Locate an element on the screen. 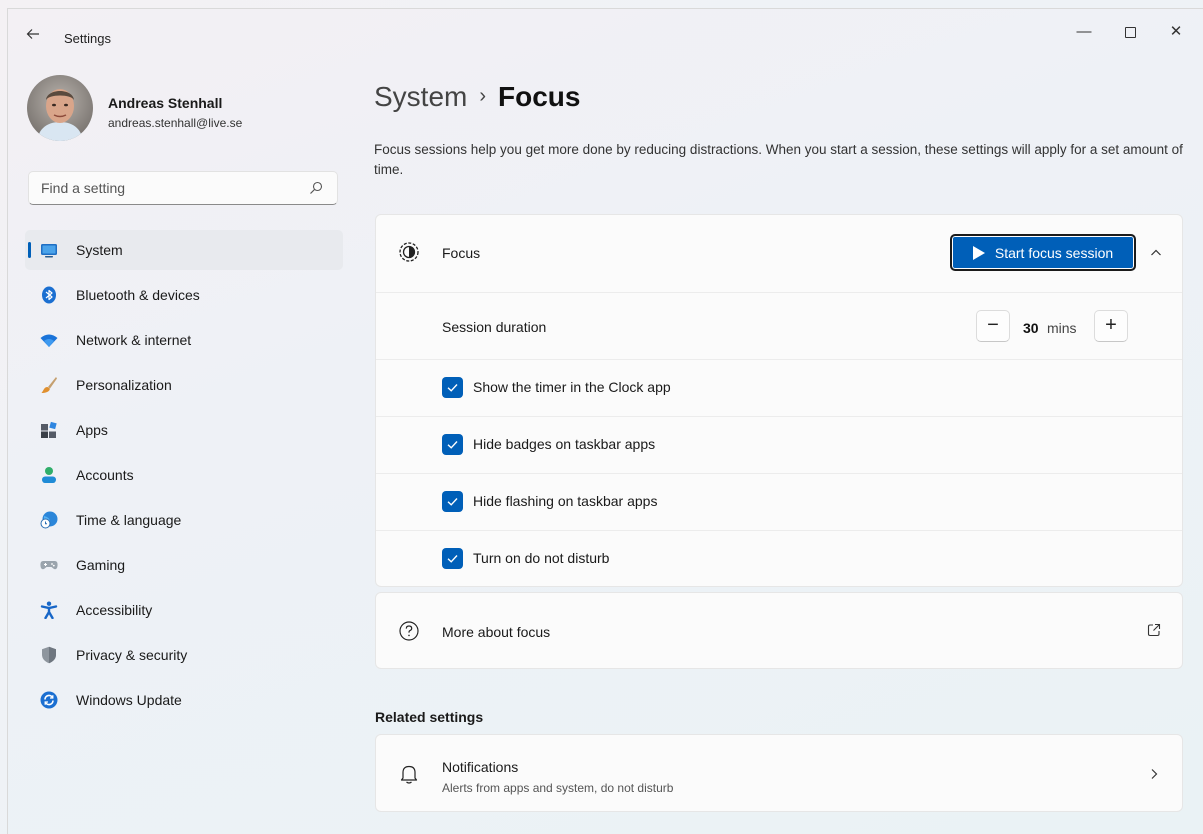  maximize-icon is located at coordinates (1130, 32).